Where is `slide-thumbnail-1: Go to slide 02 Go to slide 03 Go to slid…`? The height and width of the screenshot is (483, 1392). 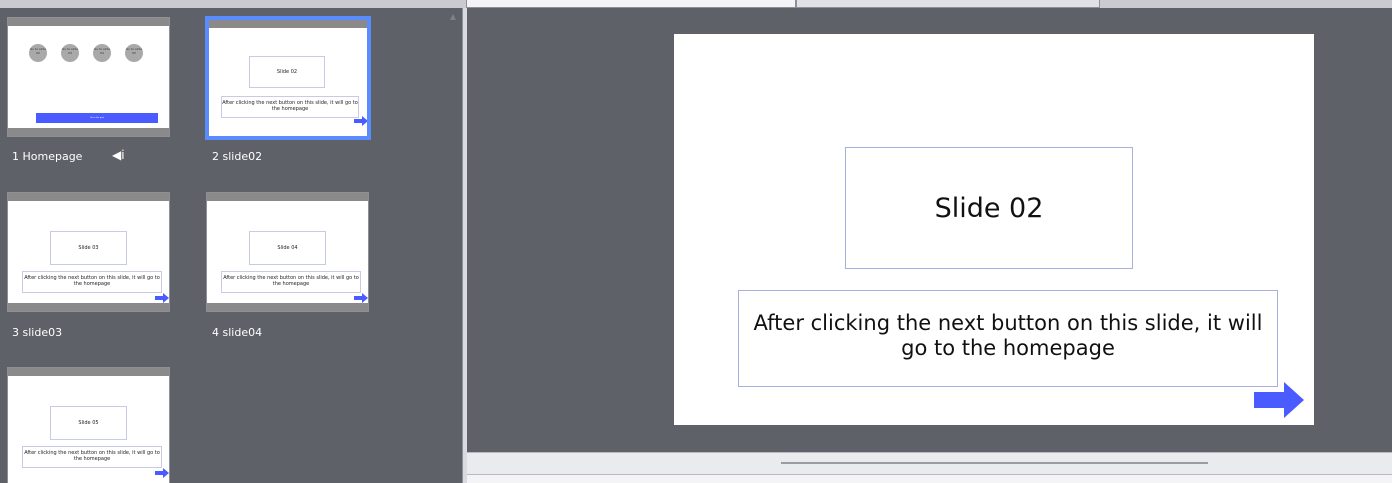
slide-thumbnail-1: Go to slide 02 Go to slide 03 Go to slid… is located at coordinates (88, 77).